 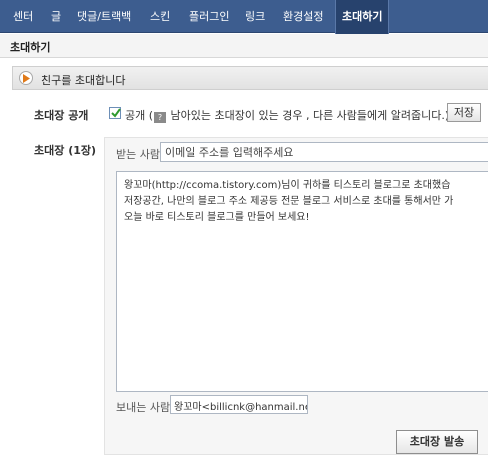 What do you see at coordinates (65, 150) in the screenshot?
I see `invite-label: 초대장 (1장)` at bounding box center [65, 150].